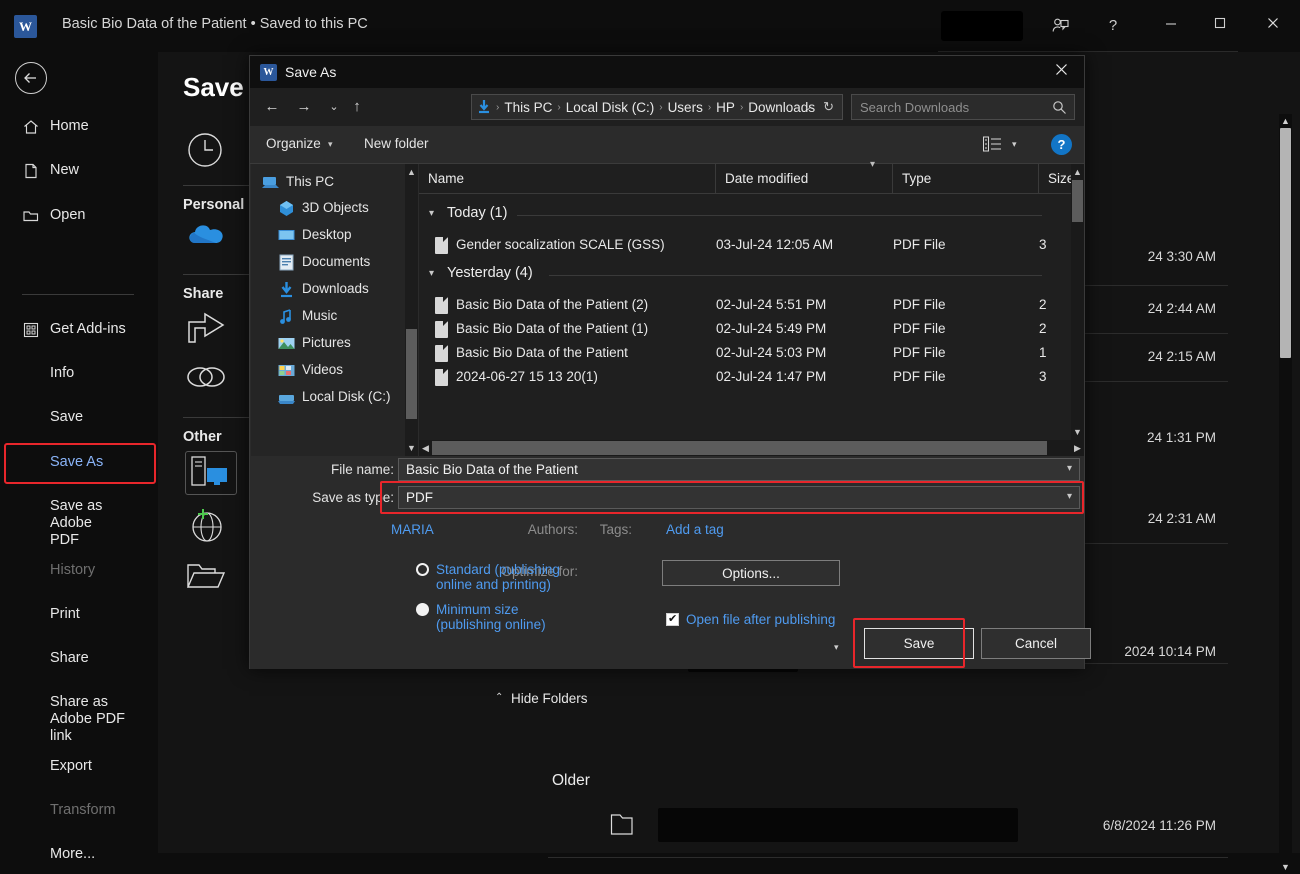 Image resolution: width=1300 pixels, height=874 pixels. What do you see at coordinates (610, 107) in the screenshot?
I see `breadcrumb-local-disk: Local Disk (C:)` at bounding box center [610, 107].